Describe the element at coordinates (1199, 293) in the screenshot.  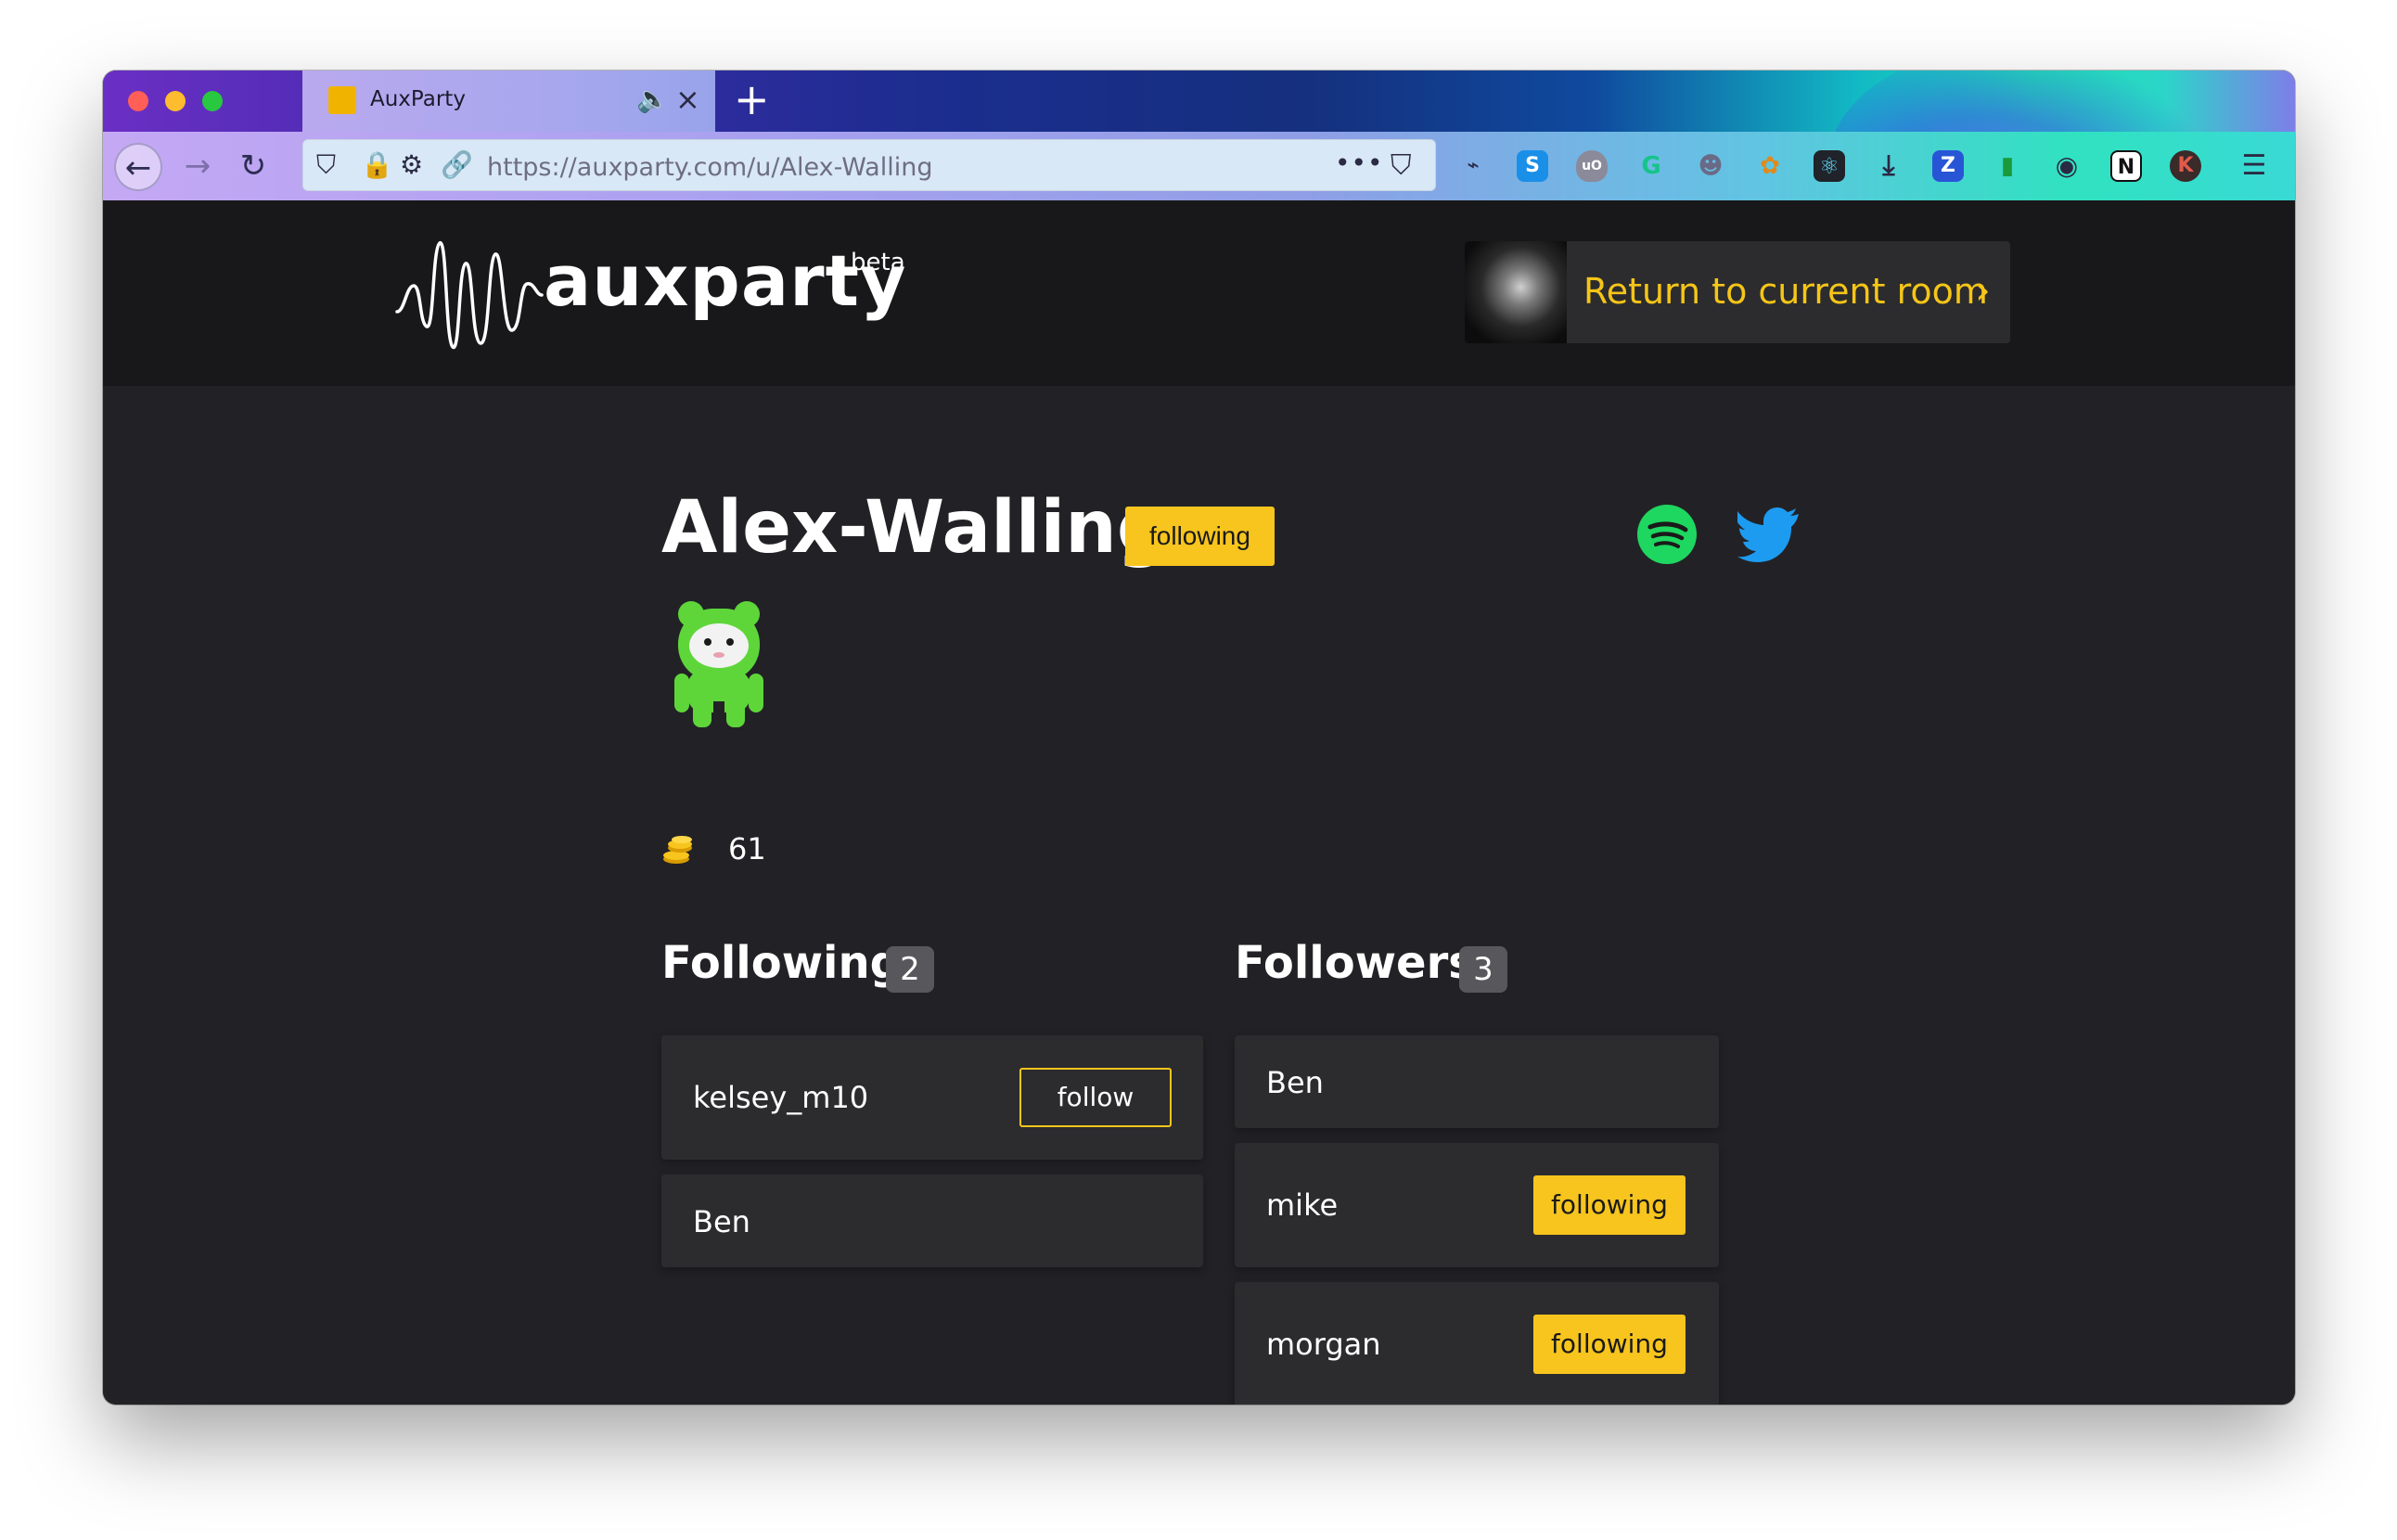
I see `site-header: auxparty beta Return to current room ›` at that location.